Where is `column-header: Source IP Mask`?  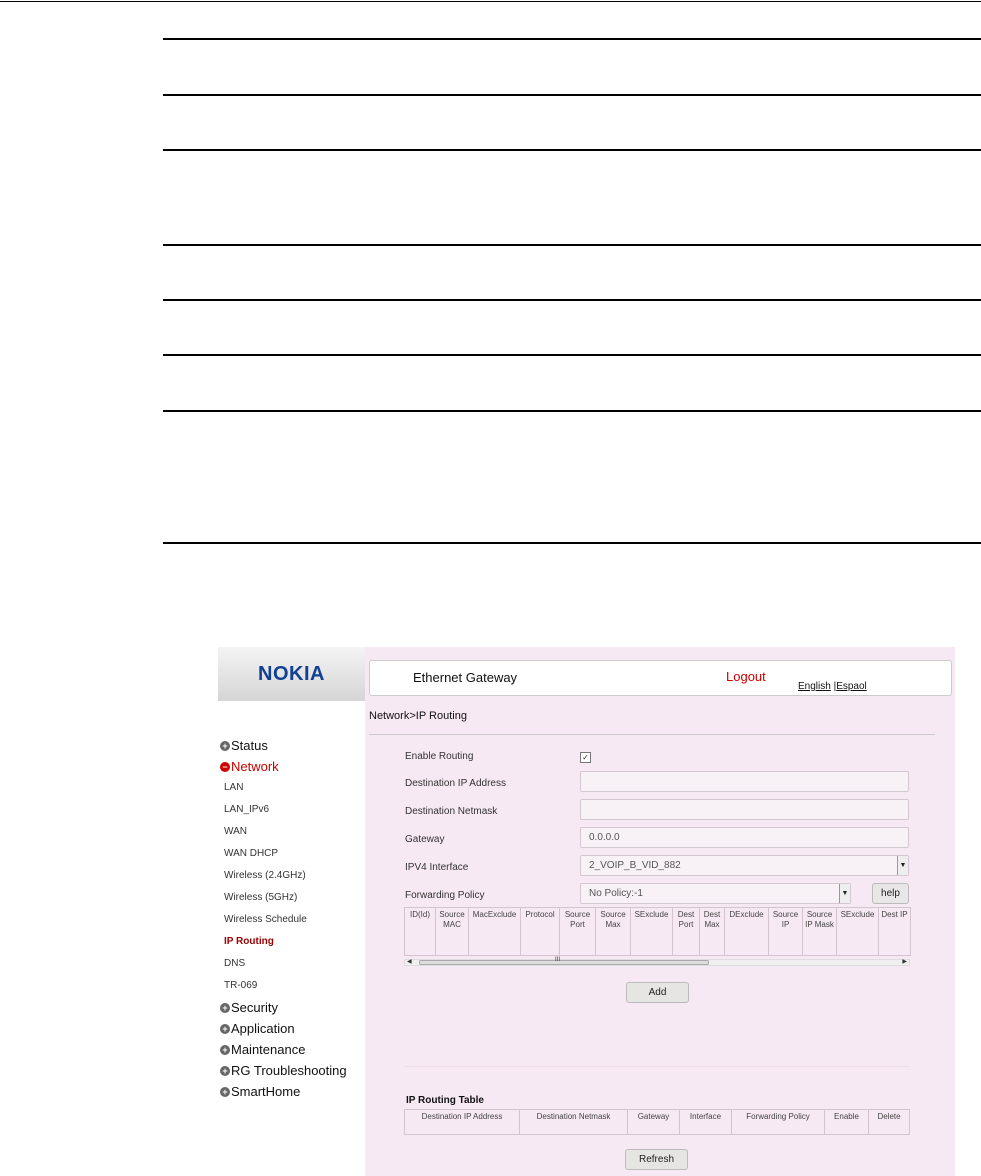
column-header: Source IP Mask is located at coordinates (819, 931).